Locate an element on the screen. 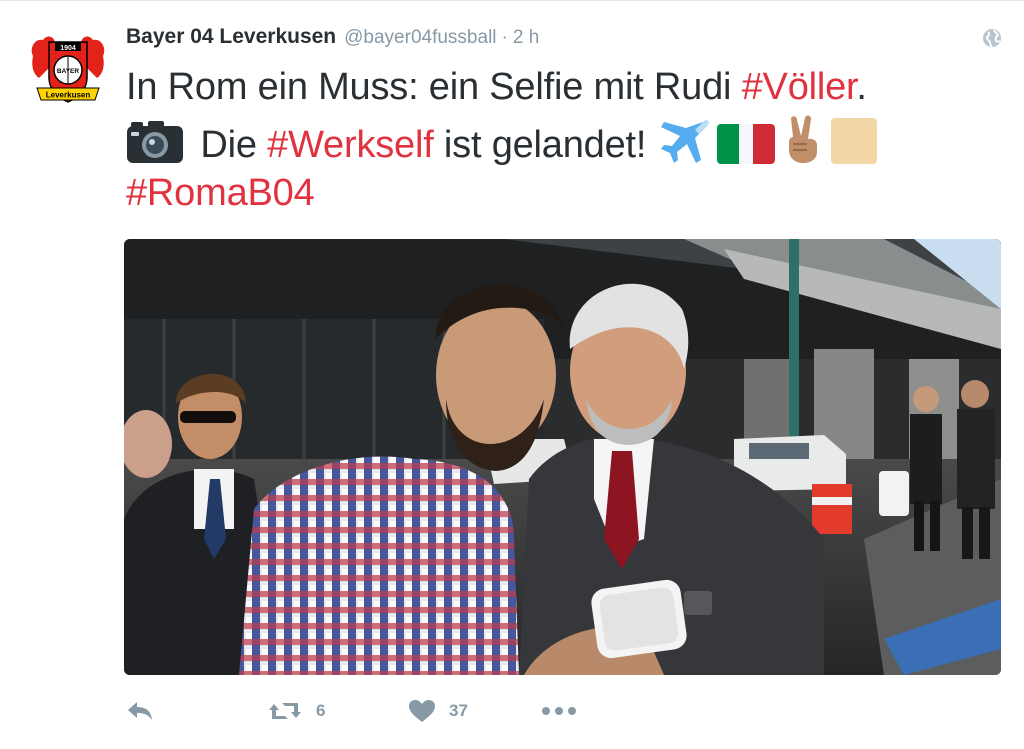 The image size is (1024, 749). avatar: 1904 BAYER Leverkusen is located at coordinates (68, 69).